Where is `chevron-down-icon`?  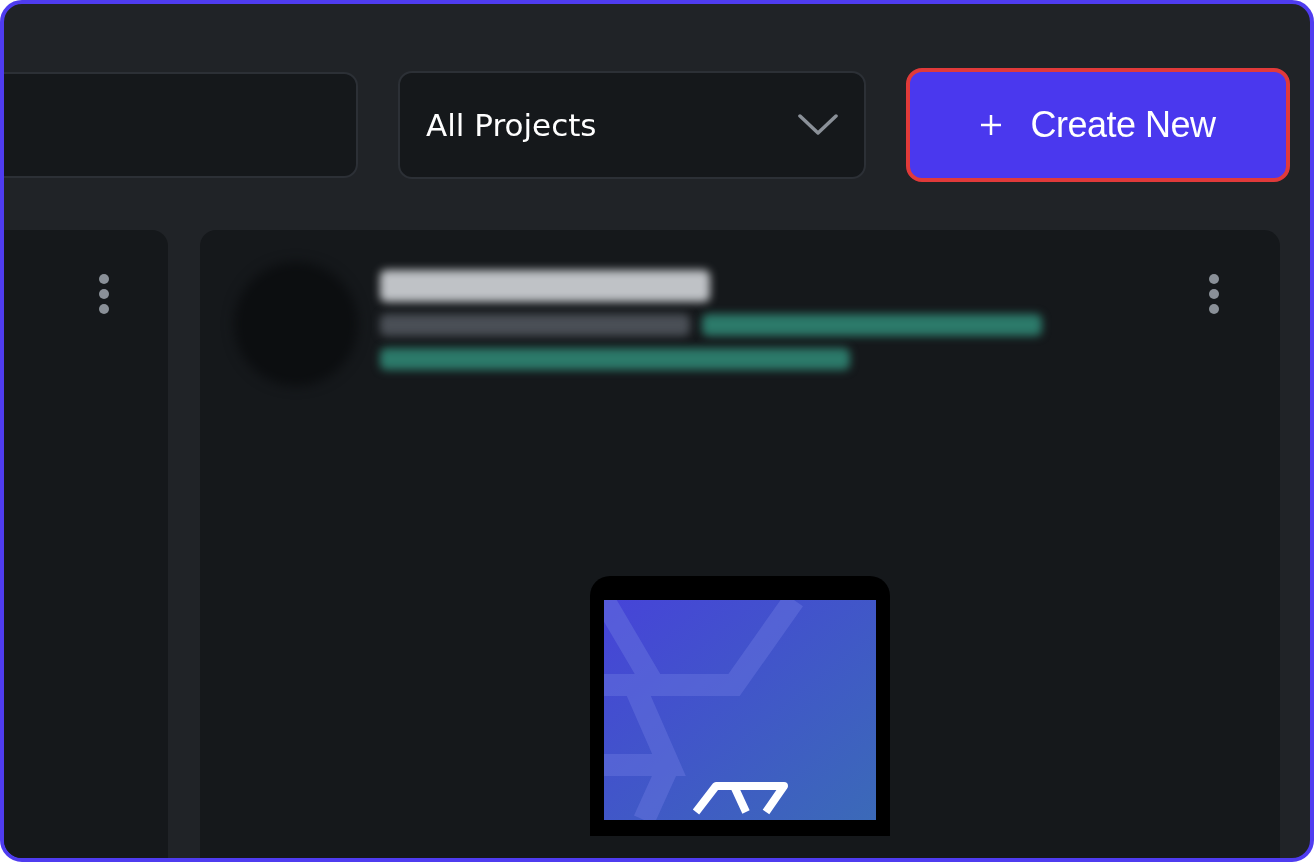
chevron-down-icon is located at coordinates (818, 125).